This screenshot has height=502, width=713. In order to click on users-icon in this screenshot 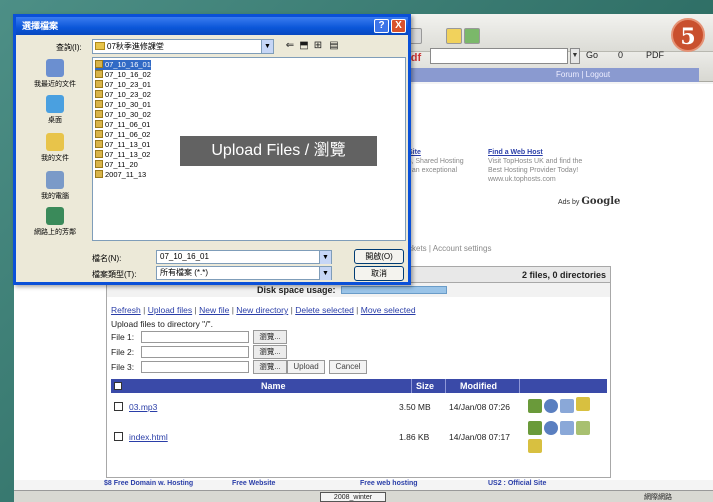, I will do `click(472, 36)`.